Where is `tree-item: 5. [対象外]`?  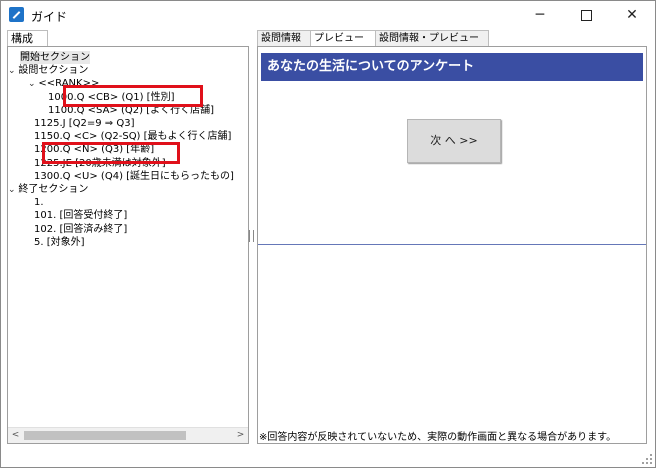 tree-item: 5. [対象外] is located at coordinates (59, 242).